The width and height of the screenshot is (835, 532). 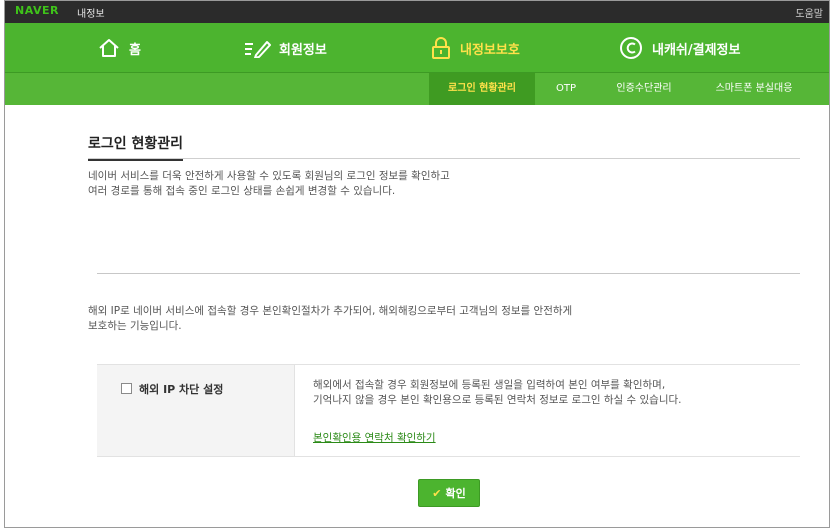 What do you see at coordinates (181, 389) in the screenshot?
I see `setting-label: 해외 IP 차단 설정` at bounding box center [181, 389].